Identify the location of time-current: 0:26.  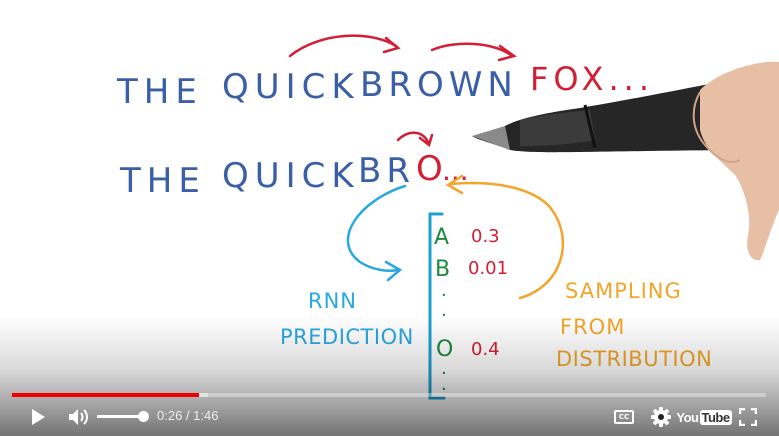
(170, 415).